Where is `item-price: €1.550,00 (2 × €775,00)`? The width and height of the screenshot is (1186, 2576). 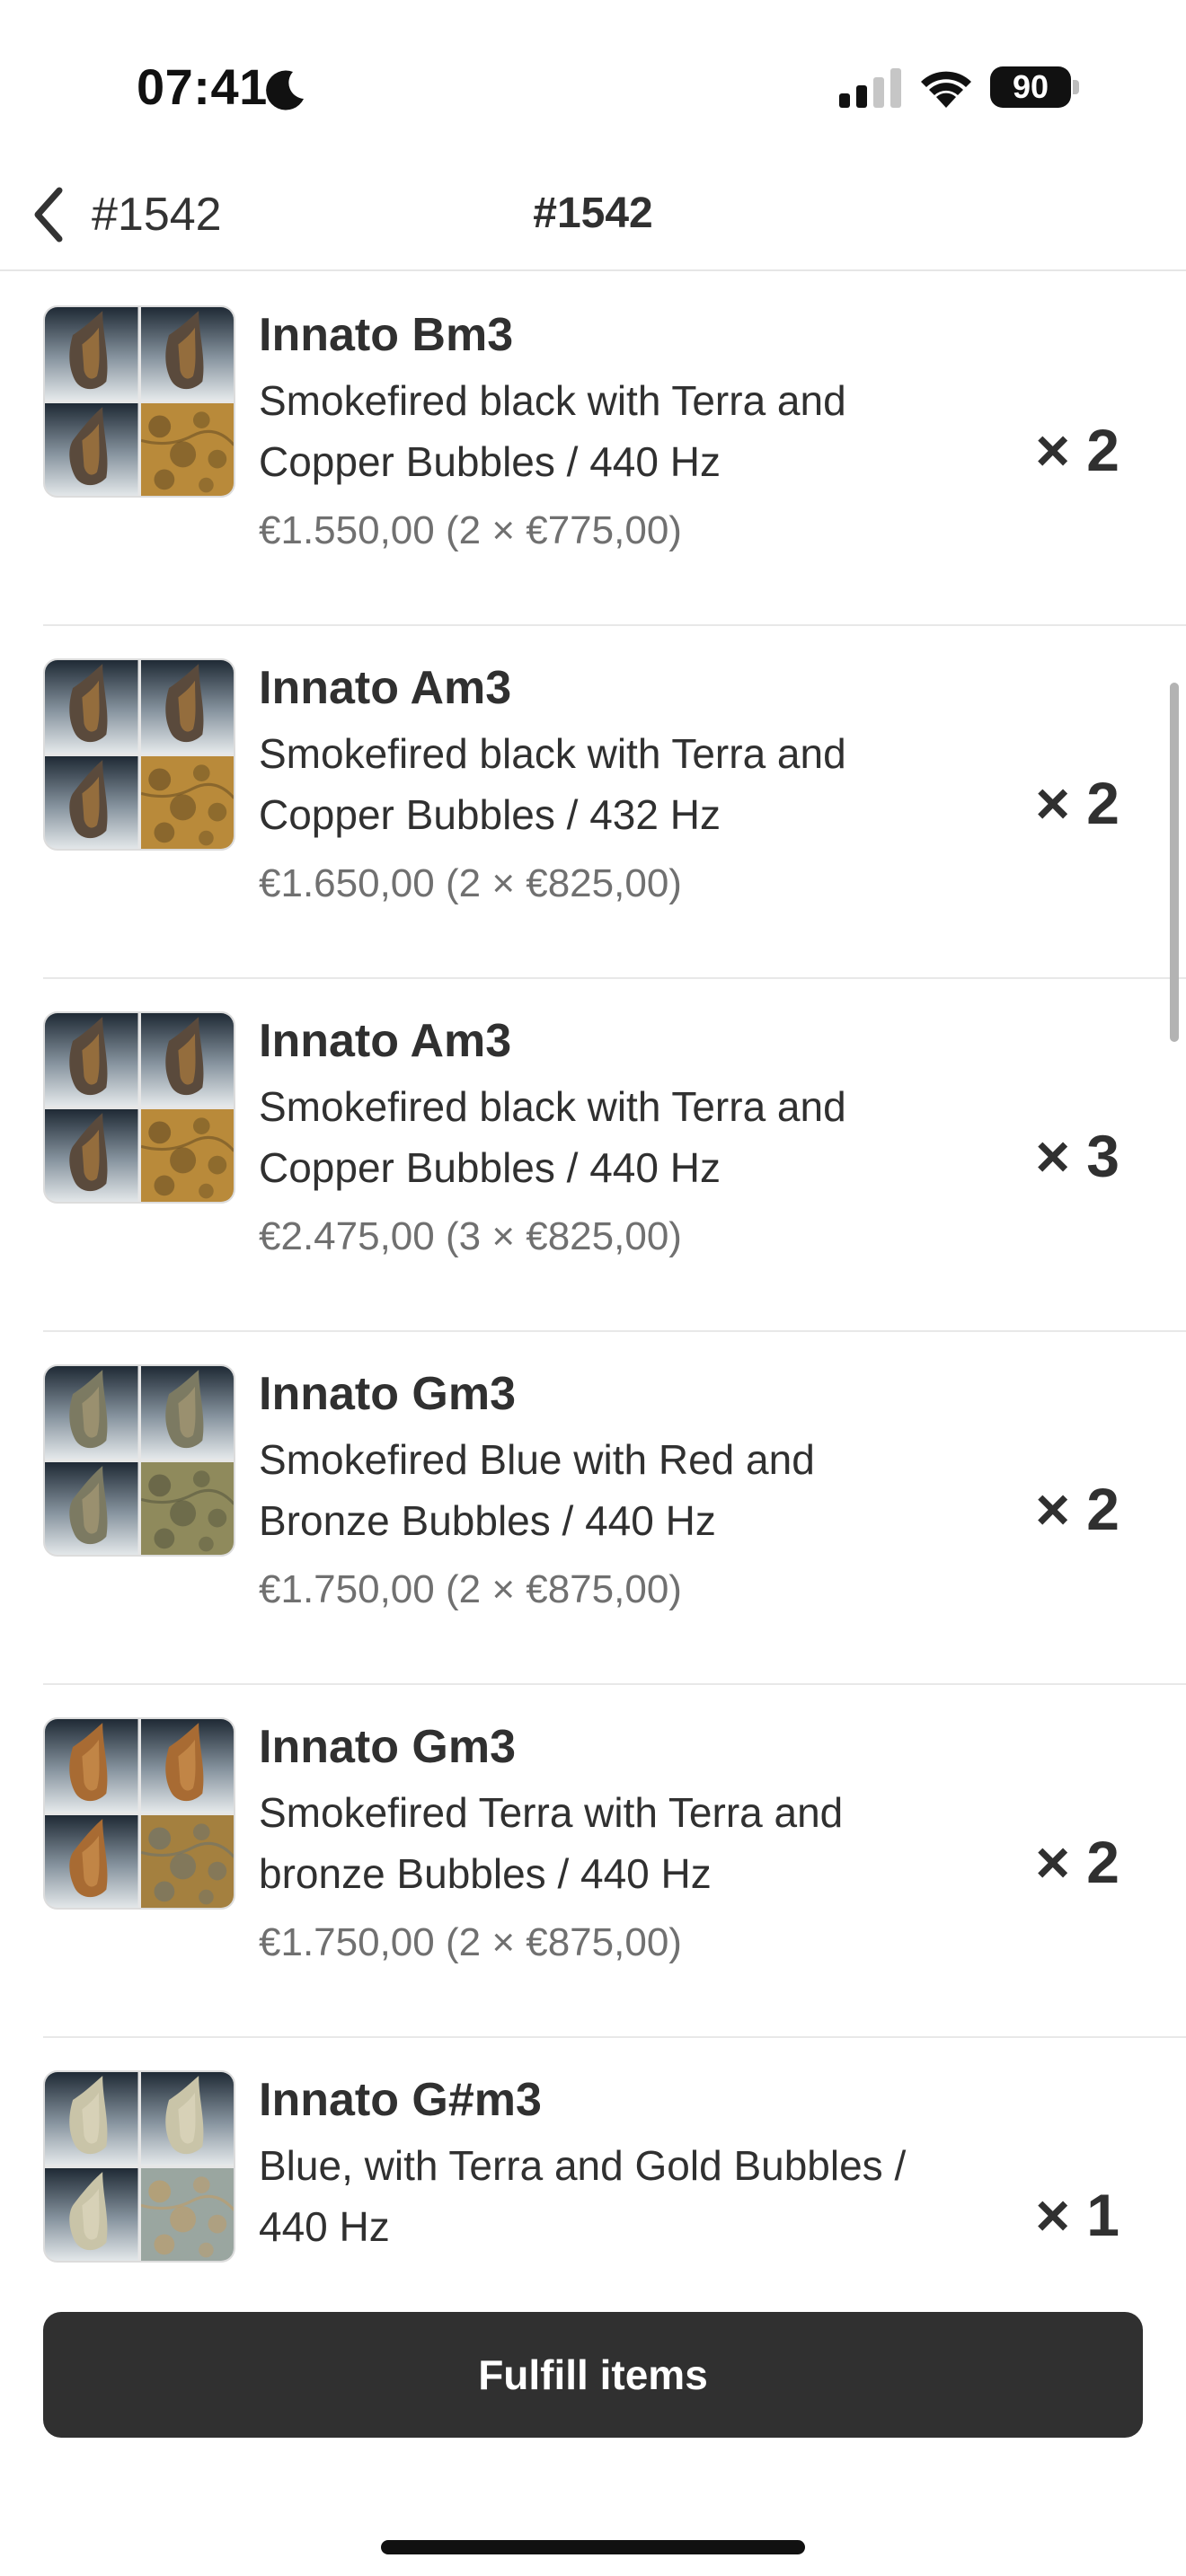 item-price: €1.550,00 (2 × €775,00) is located at coordinates (470, 530).